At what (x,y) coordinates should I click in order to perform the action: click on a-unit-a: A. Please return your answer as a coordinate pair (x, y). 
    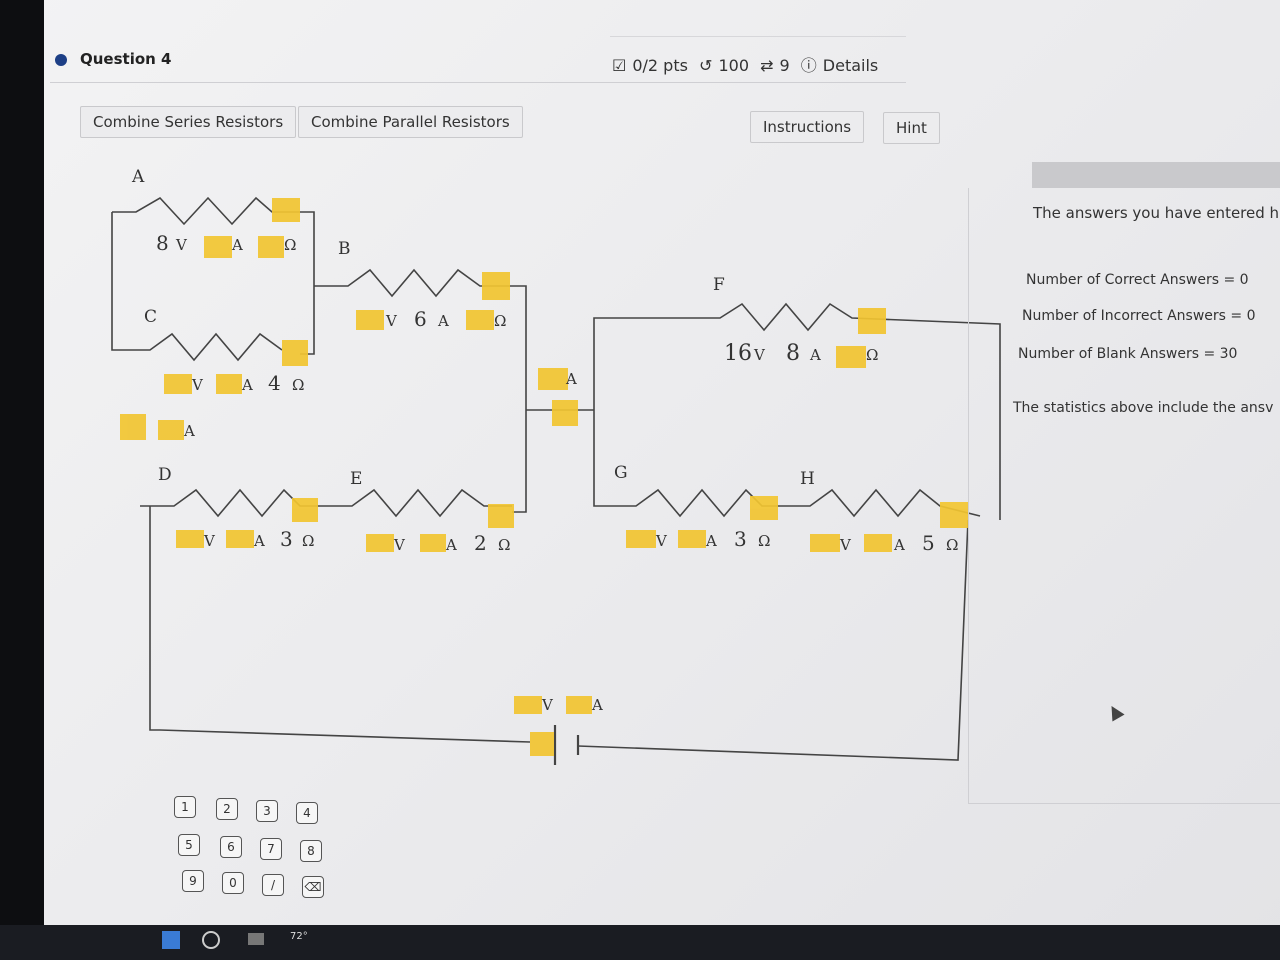
    Looking at the image, I should click on (237, 245).